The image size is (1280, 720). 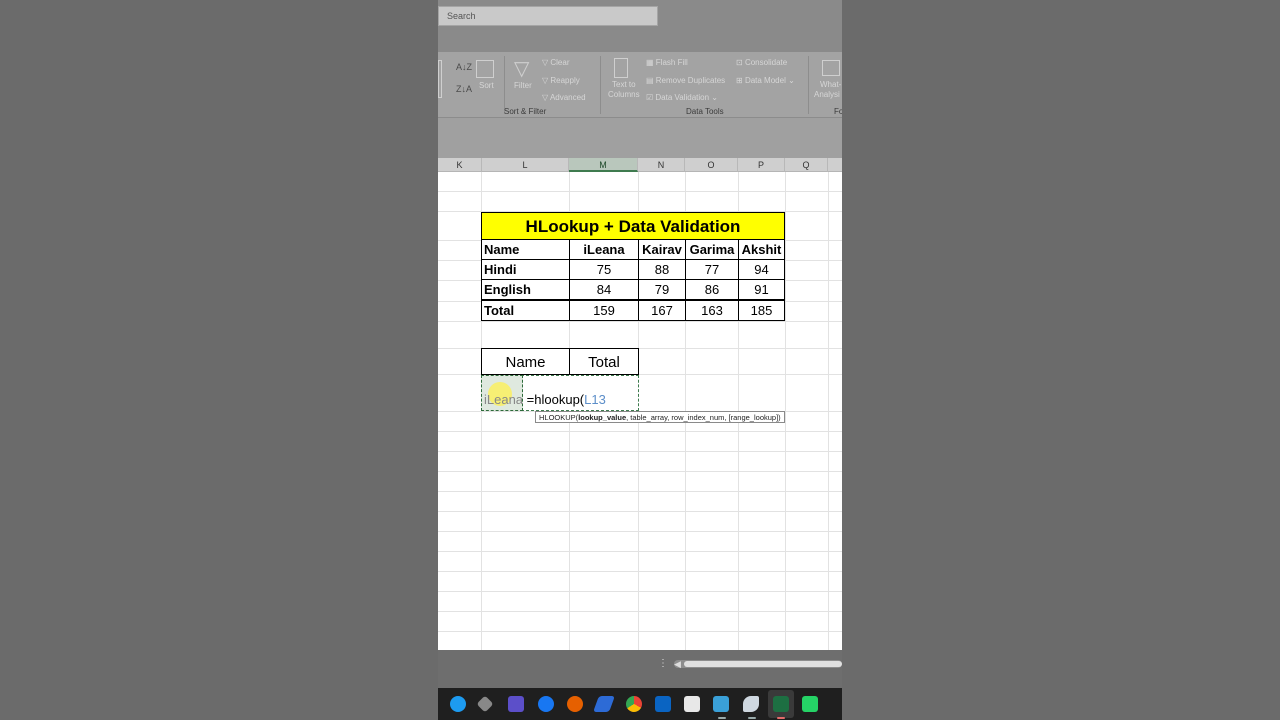 What do you see at coordinates (602, 417) in the screenshot?
I see `tooltip-current-arg: lookup_value` at bounding box center [602, 417].